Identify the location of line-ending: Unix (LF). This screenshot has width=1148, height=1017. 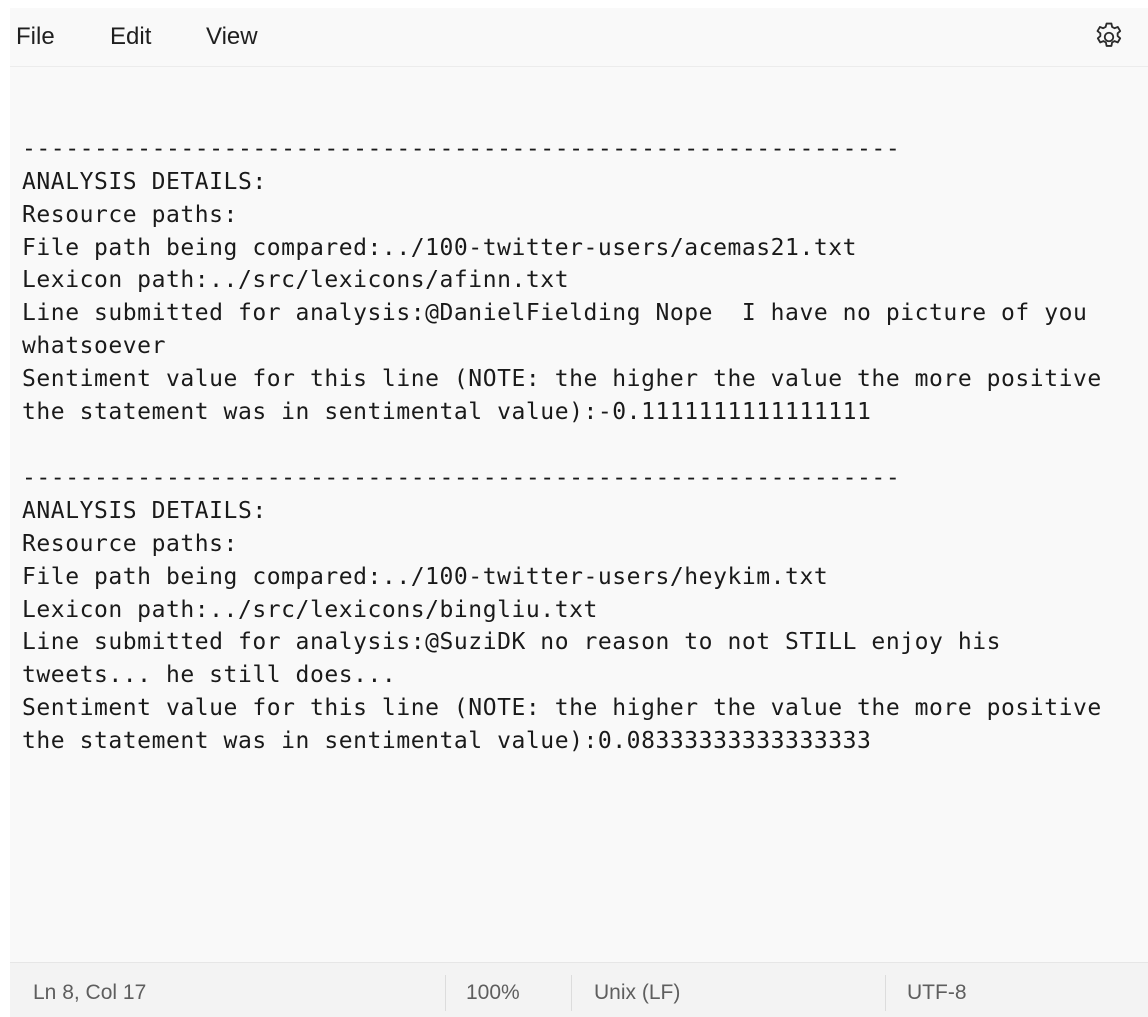
(637, 992).